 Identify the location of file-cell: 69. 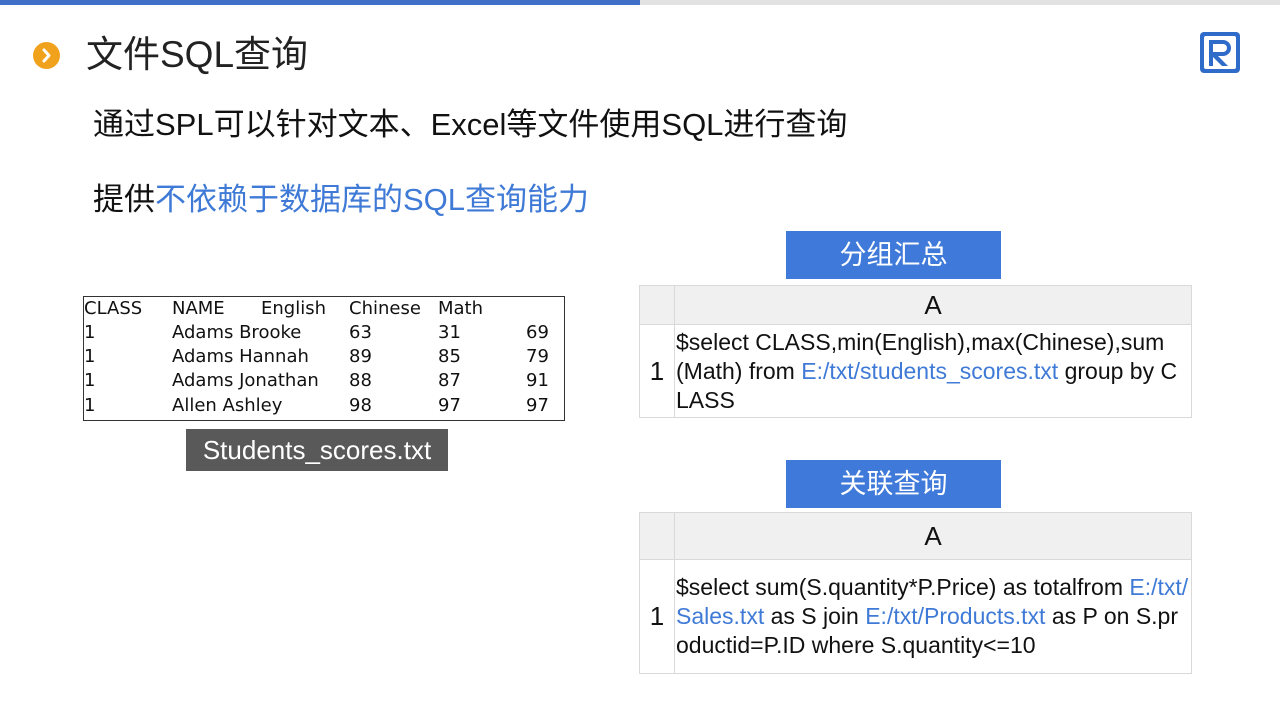
(537, 332).